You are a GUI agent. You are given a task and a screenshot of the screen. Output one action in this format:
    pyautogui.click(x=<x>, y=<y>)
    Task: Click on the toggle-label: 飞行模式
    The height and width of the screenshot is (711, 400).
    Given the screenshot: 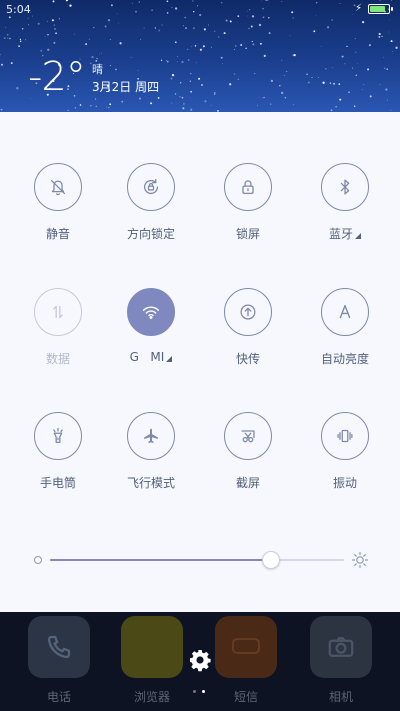 What is the action you would take?
    pyautogui.click(x=150, y=483)
    